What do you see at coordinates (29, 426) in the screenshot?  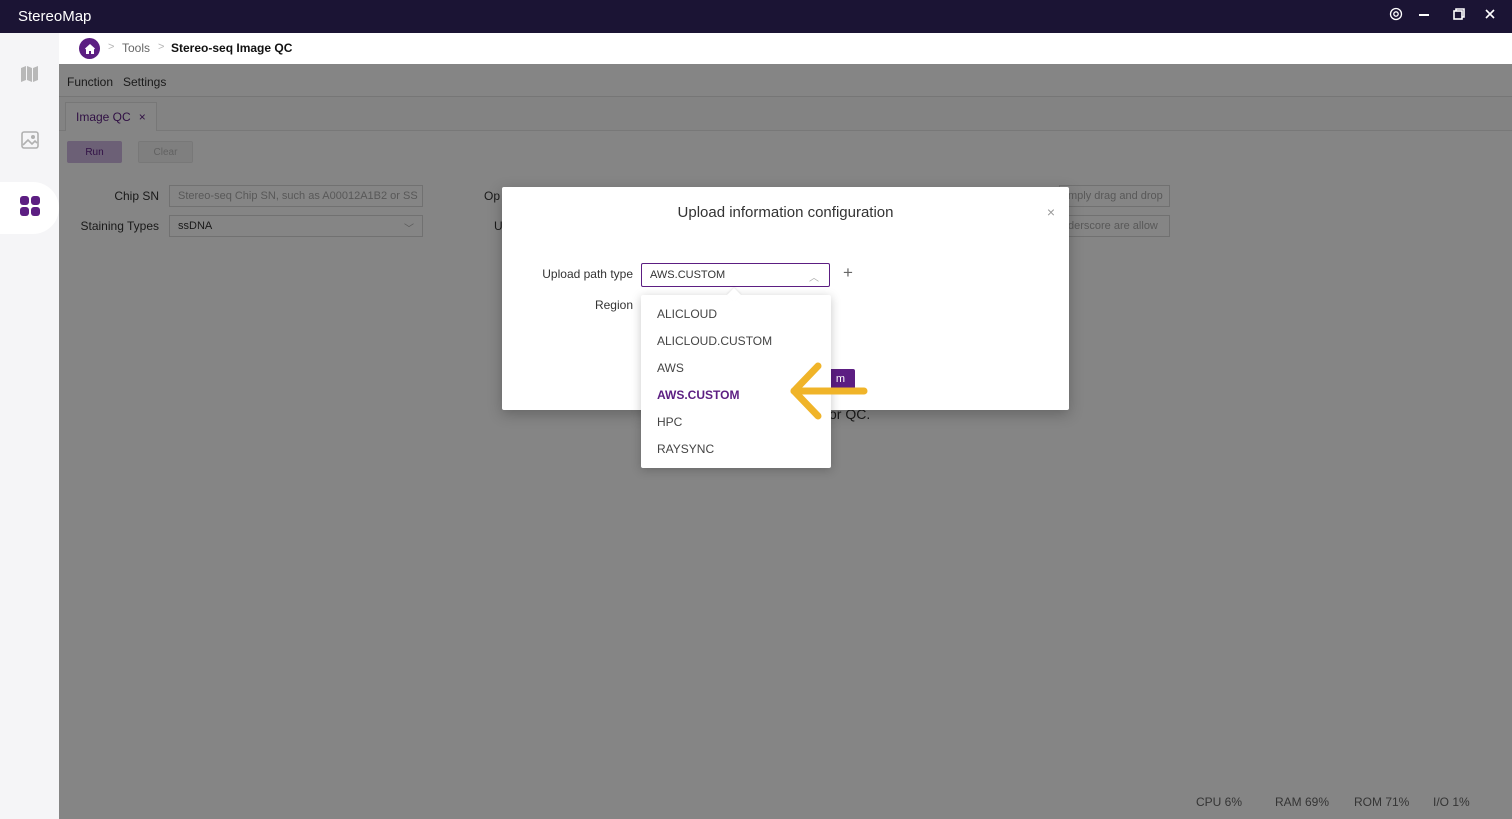 I see `left-nav` at bounding box center [29, 426].